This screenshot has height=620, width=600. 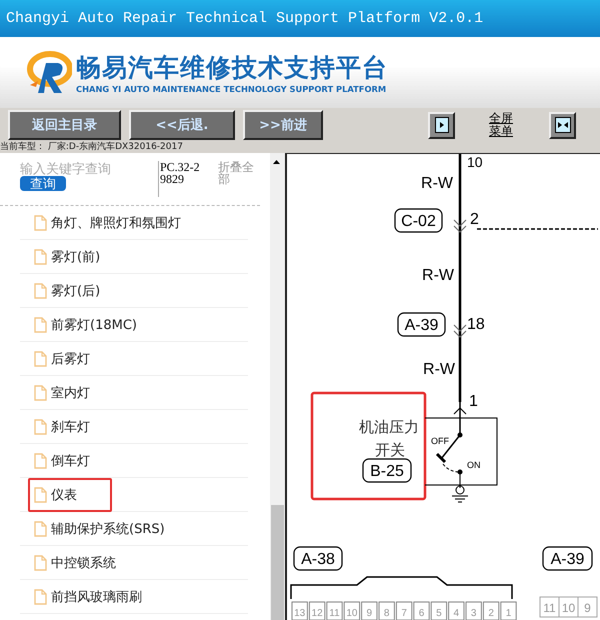 What do you see at coordinates (108, 223) in the screenshot?
I see `tree-item: 角灯、牌照灯和氛围灯` at bounding box center [108, 223].